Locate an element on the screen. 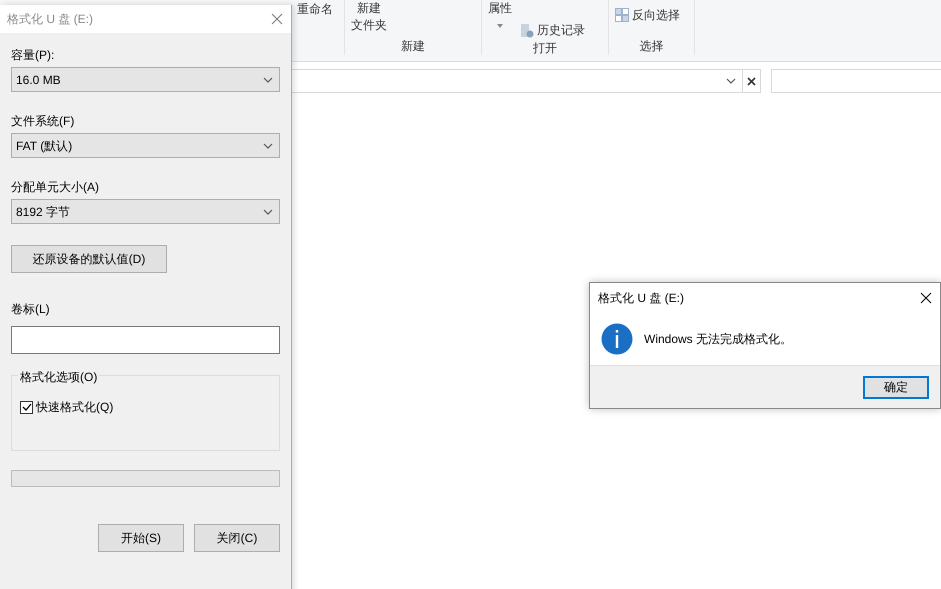 Image resolution: width=941 pixels, height=589 pixels. ribbon-button: 反向选择 is located at coordinates (647, 15).